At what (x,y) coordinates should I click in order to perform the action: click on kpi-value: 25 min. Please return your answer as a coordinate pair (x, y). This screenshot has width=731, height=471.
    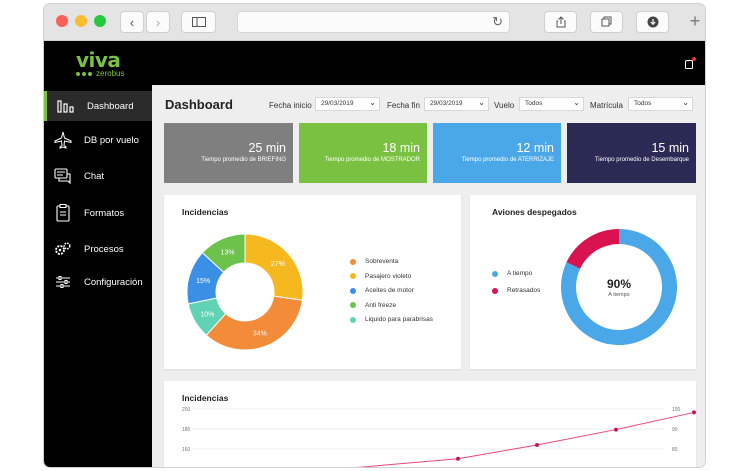
    Looking at the image, I should click on (267, 148).